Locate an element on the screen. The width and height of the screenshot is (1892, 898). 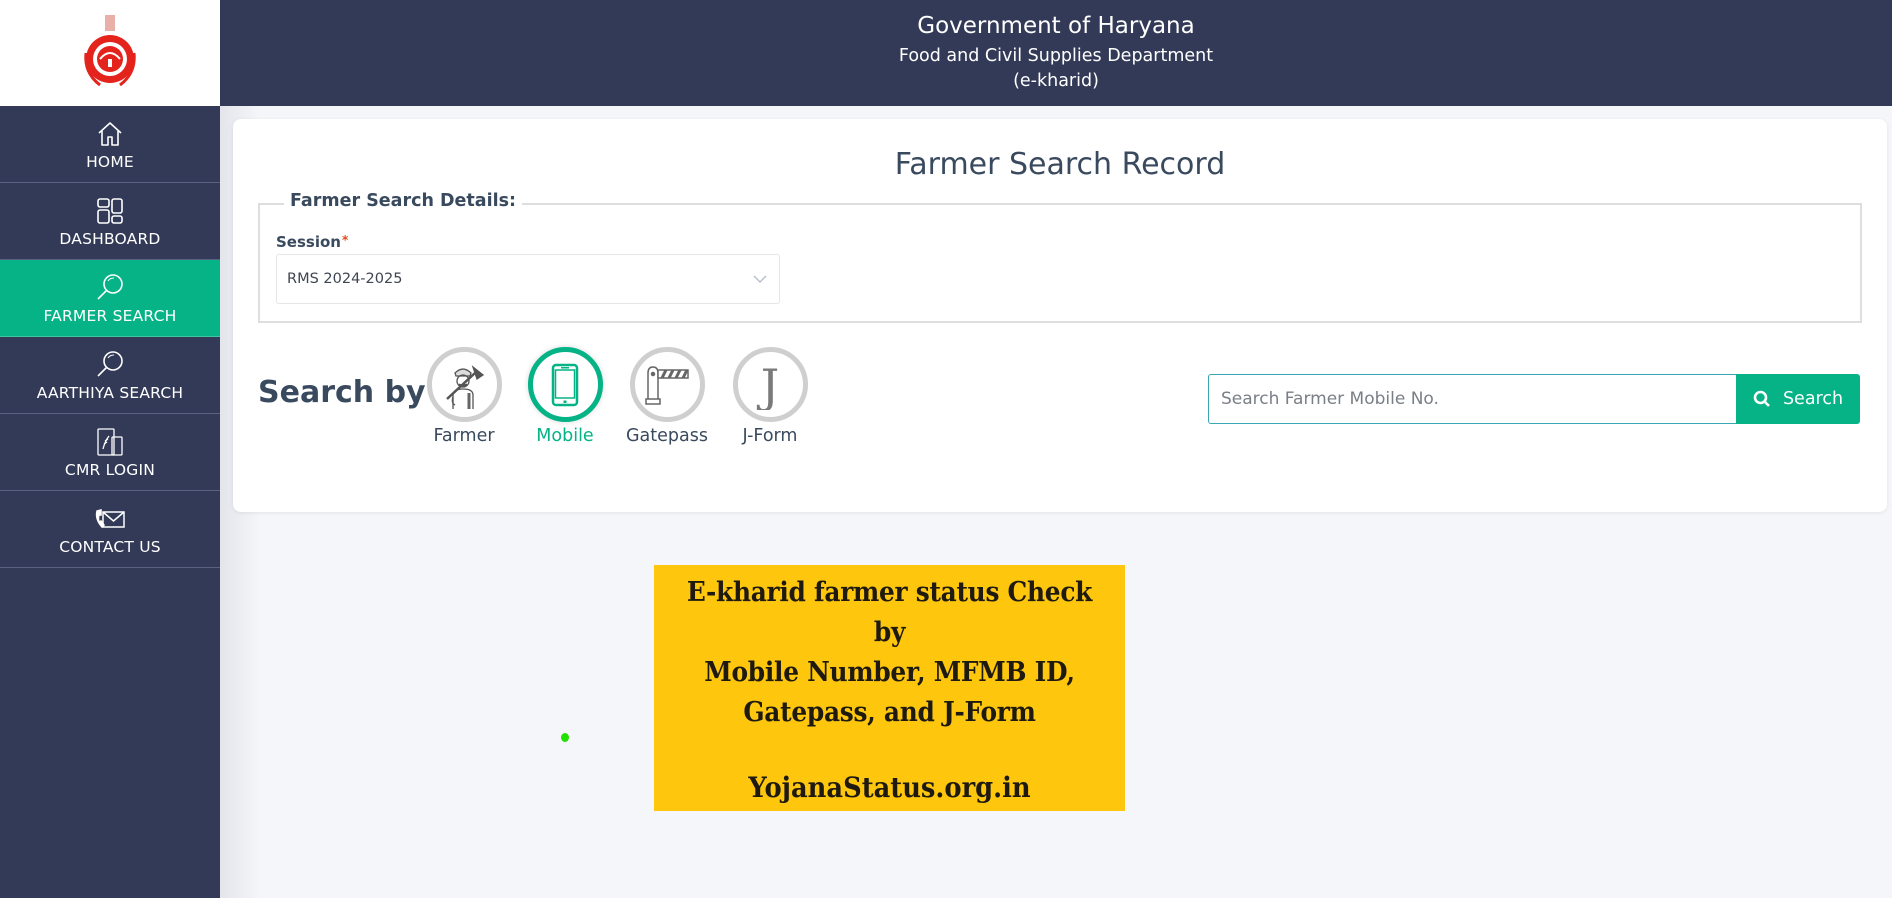
mobile-icon is located at coordinates (565, 384).